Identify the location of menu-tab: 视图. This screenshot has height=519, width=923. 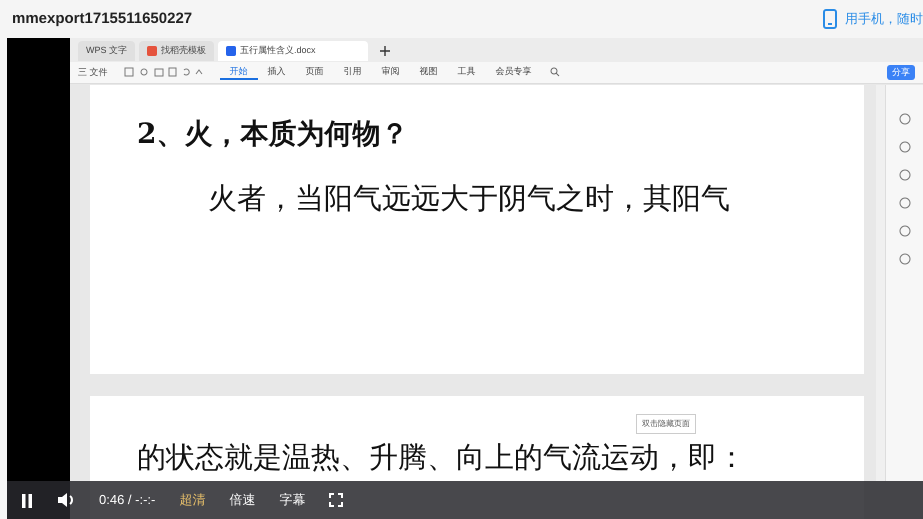
(429, 72).